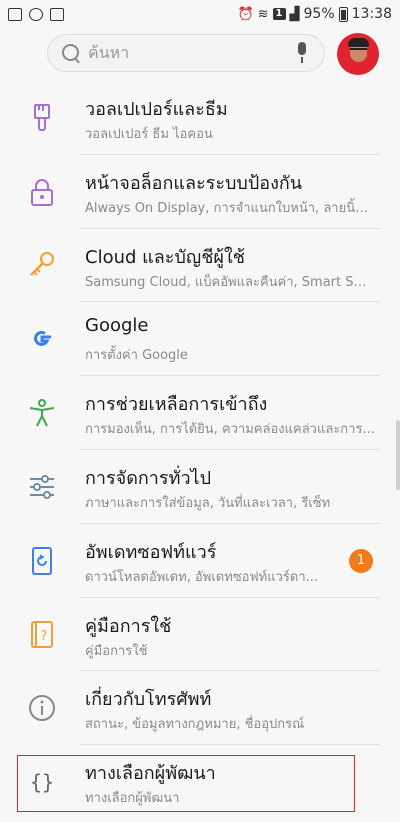  Describe the element at coordinates (200, 635) in the screenshot. I see `settings-item-user-manual: ? คู่มือการใช้ คู่มือการใช้` at that location.